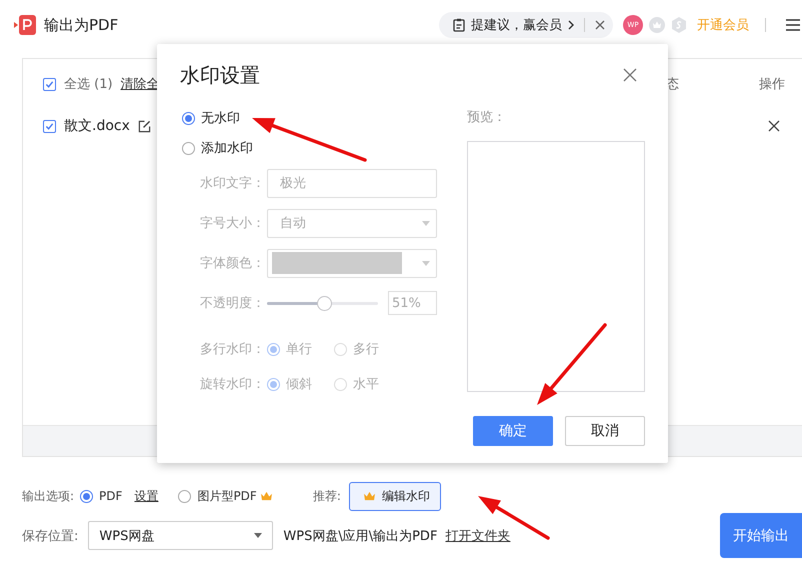 This screenshot has height=568, width=802. Describe the element at coordinates (487, 118) in the screenshot. I see `preview-label: 预览：` at that location.